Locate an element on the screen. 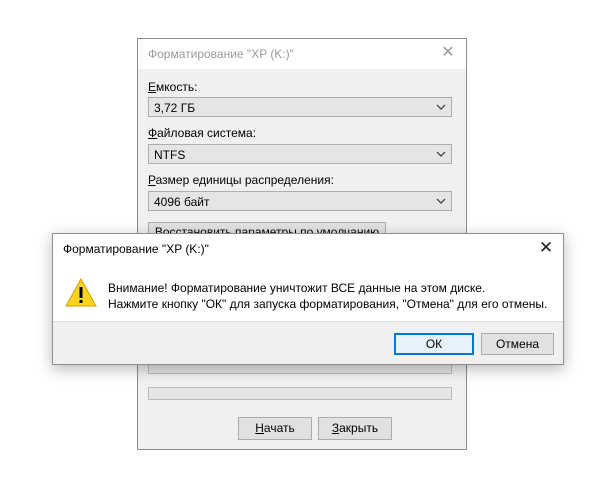 The width and height of the screenshot is (614, 485). warning-dialog-title: Форматирование "XP (K:)" is located at coordinates (136, 249).